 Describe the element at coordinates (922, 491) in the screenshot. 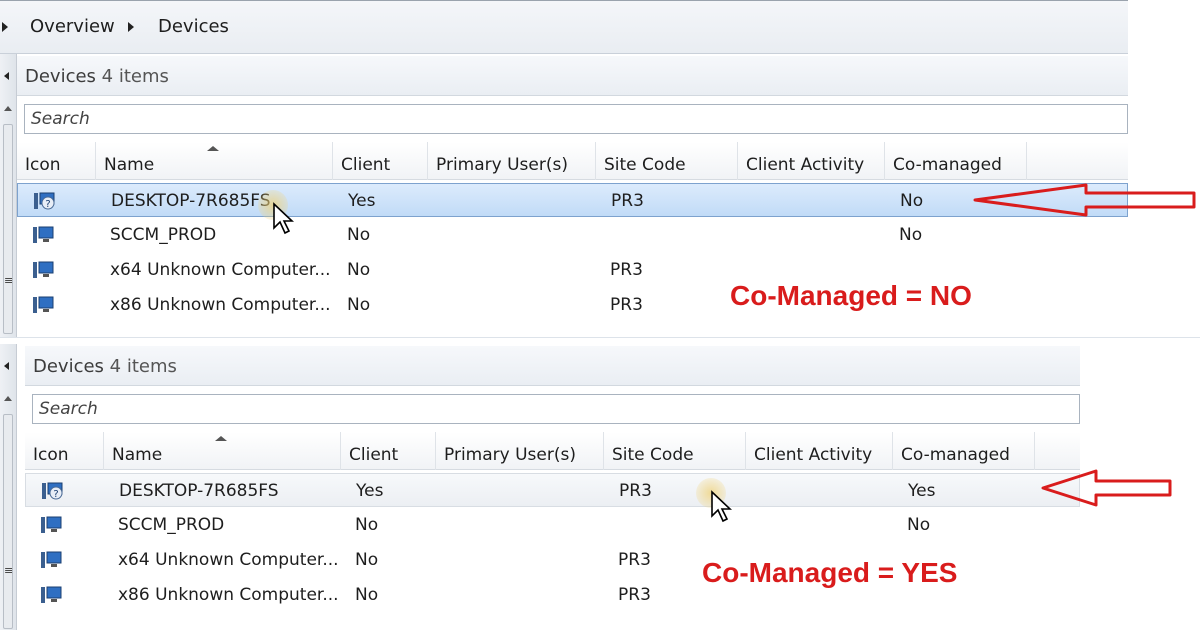

I see `cell-co-managed: Yes` at that location.